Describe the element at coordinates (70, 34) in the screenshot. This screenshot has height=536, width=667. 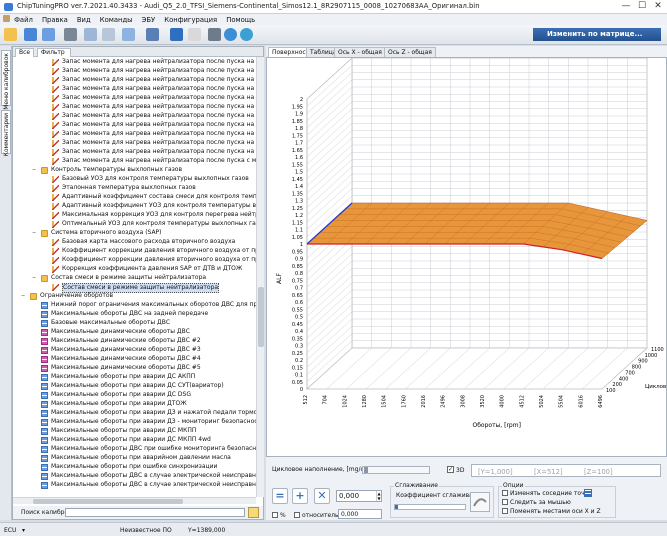
I see `print-icon` at that location.